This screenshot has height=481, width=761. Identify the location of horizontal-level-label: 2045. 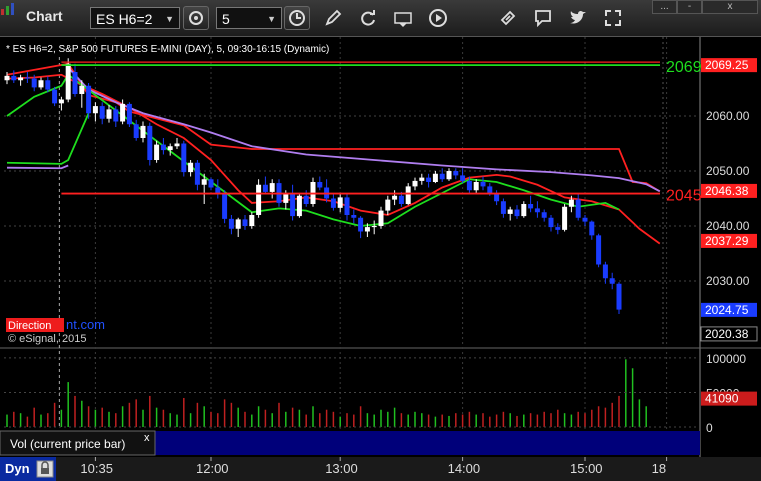
(684, 196).